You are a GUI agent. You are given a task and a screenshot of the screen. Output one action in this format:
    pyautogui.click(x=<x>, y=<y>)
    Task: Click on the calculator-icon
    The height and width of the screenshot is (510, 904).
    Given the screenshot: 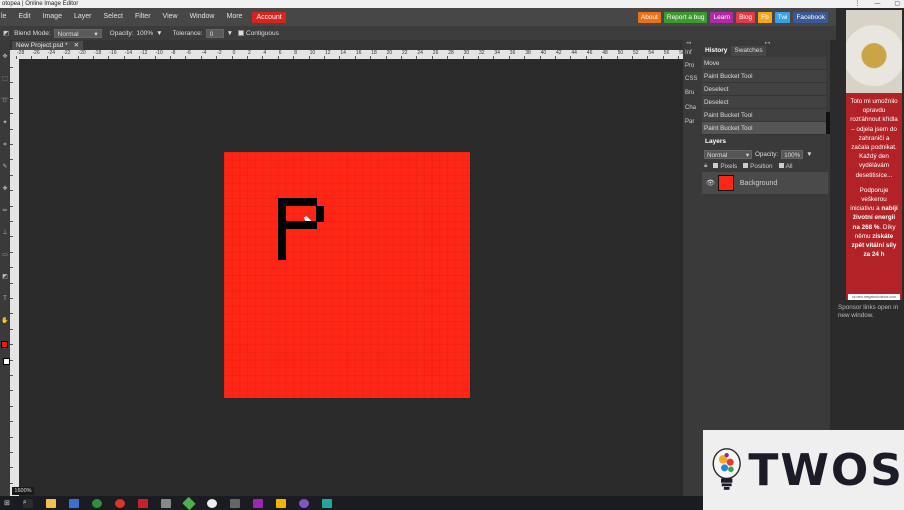 What is the action you would take?
    pyautogui.click(x=165, y=503)
    